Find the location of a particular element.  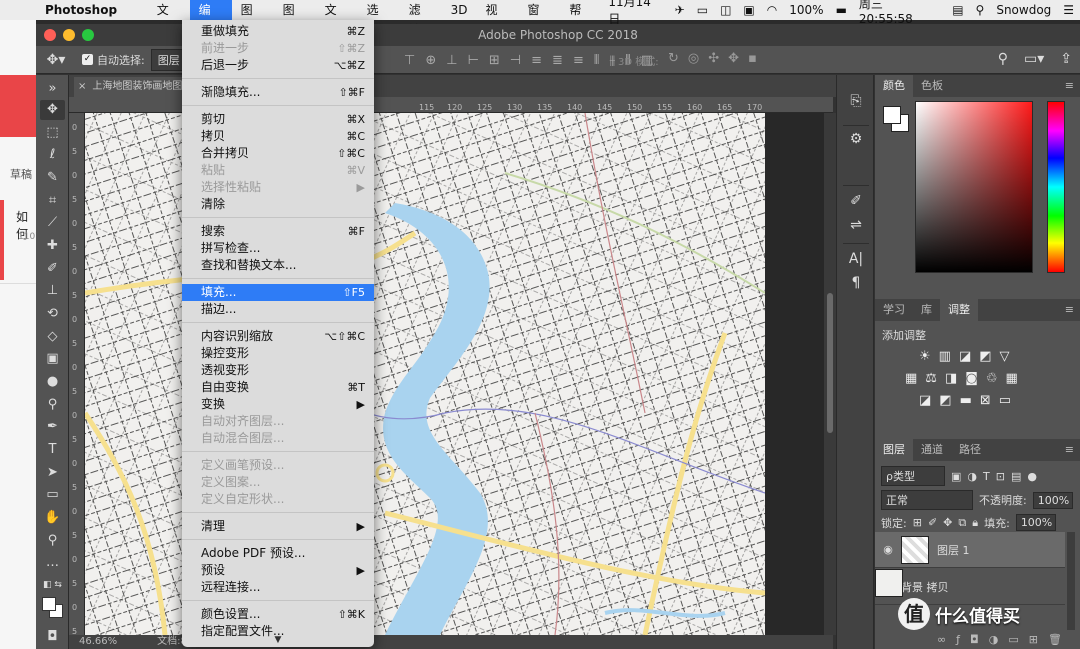

hue-saturation-icon: ▦ is located at coordinates (911, 378).